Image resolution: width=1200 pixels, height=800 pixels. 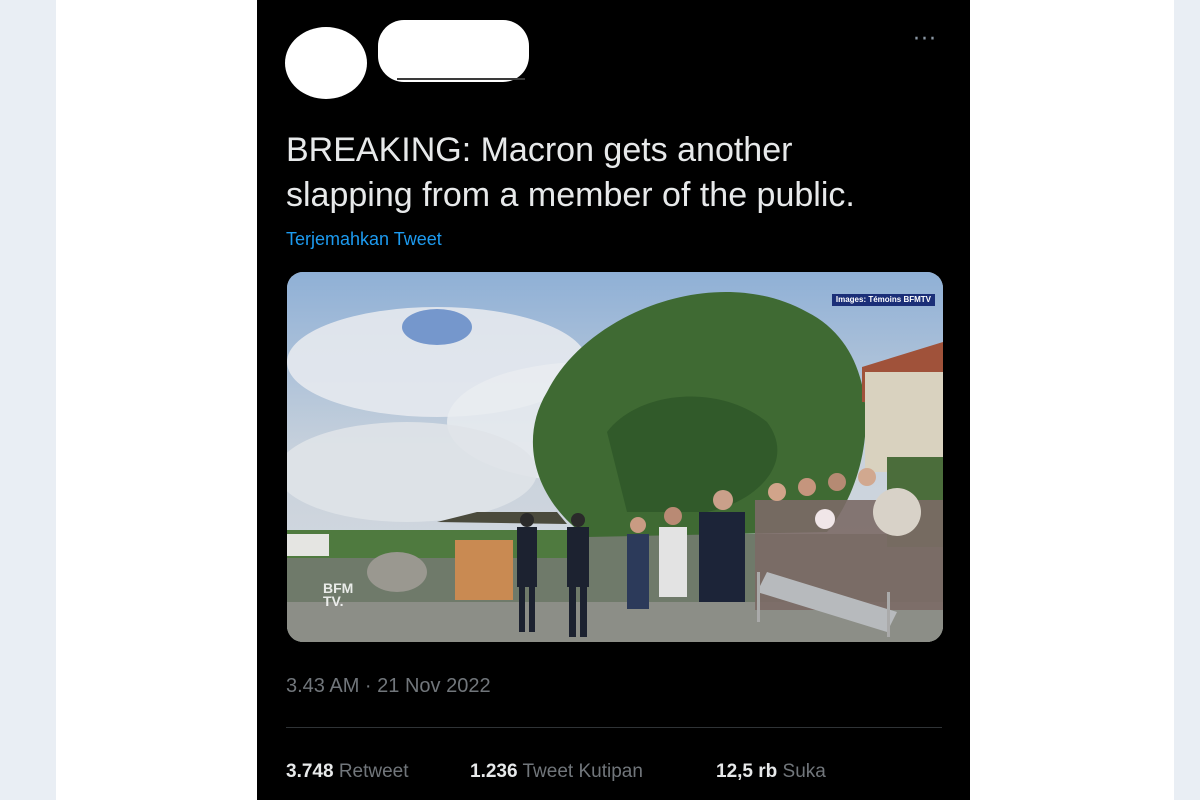 I want to click on retweet-count: 3.748 Retweet, so click(x=347, y=772).